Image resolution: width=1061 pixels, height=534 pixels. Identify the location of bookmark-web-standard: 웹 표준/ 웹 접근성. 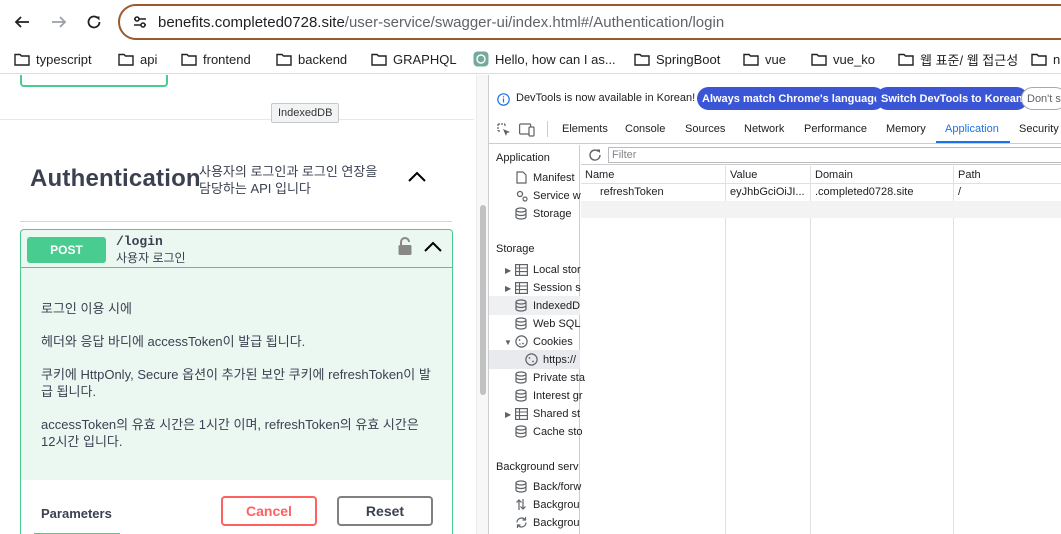
(958, 59).